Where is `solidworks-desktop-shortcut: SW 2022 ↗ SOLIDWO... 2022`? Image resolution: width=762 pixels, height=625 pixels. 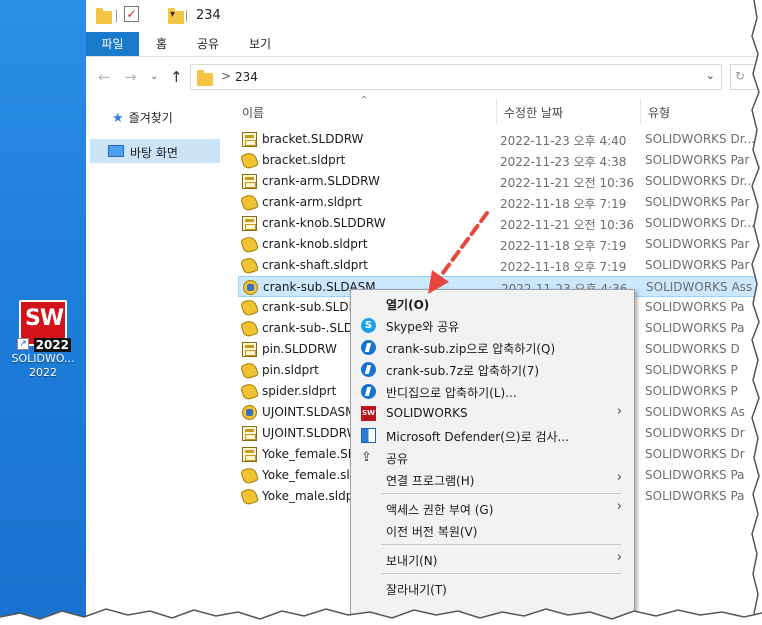 solidworks-desktop-shortcut: SW 2022 ↗ SOLIDWO... 2022 is located at coordinates (43, 340).